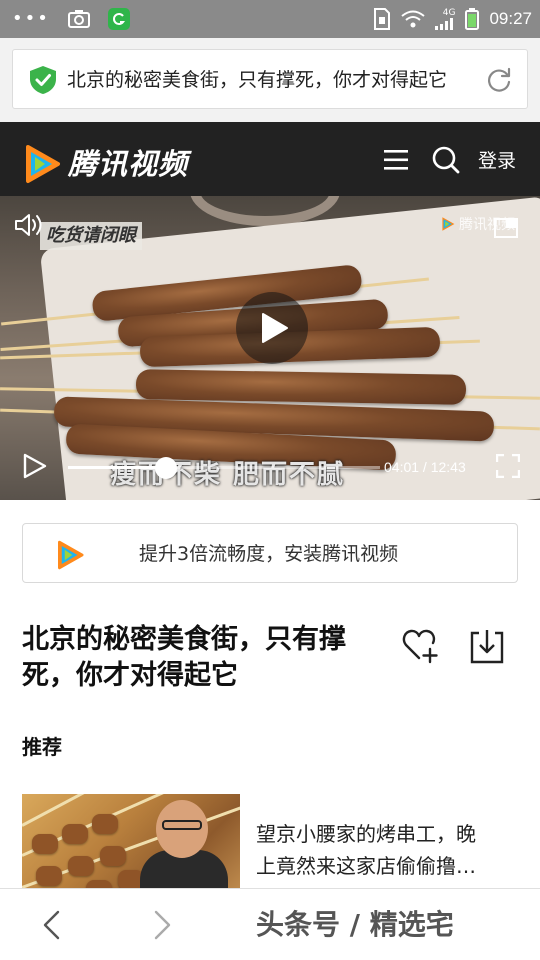 This screenshot has height=960, width=540. What do you see at coordinates (78, 19) in the screenshot?
I see `camera-icon` at bounding box center [78, 19].